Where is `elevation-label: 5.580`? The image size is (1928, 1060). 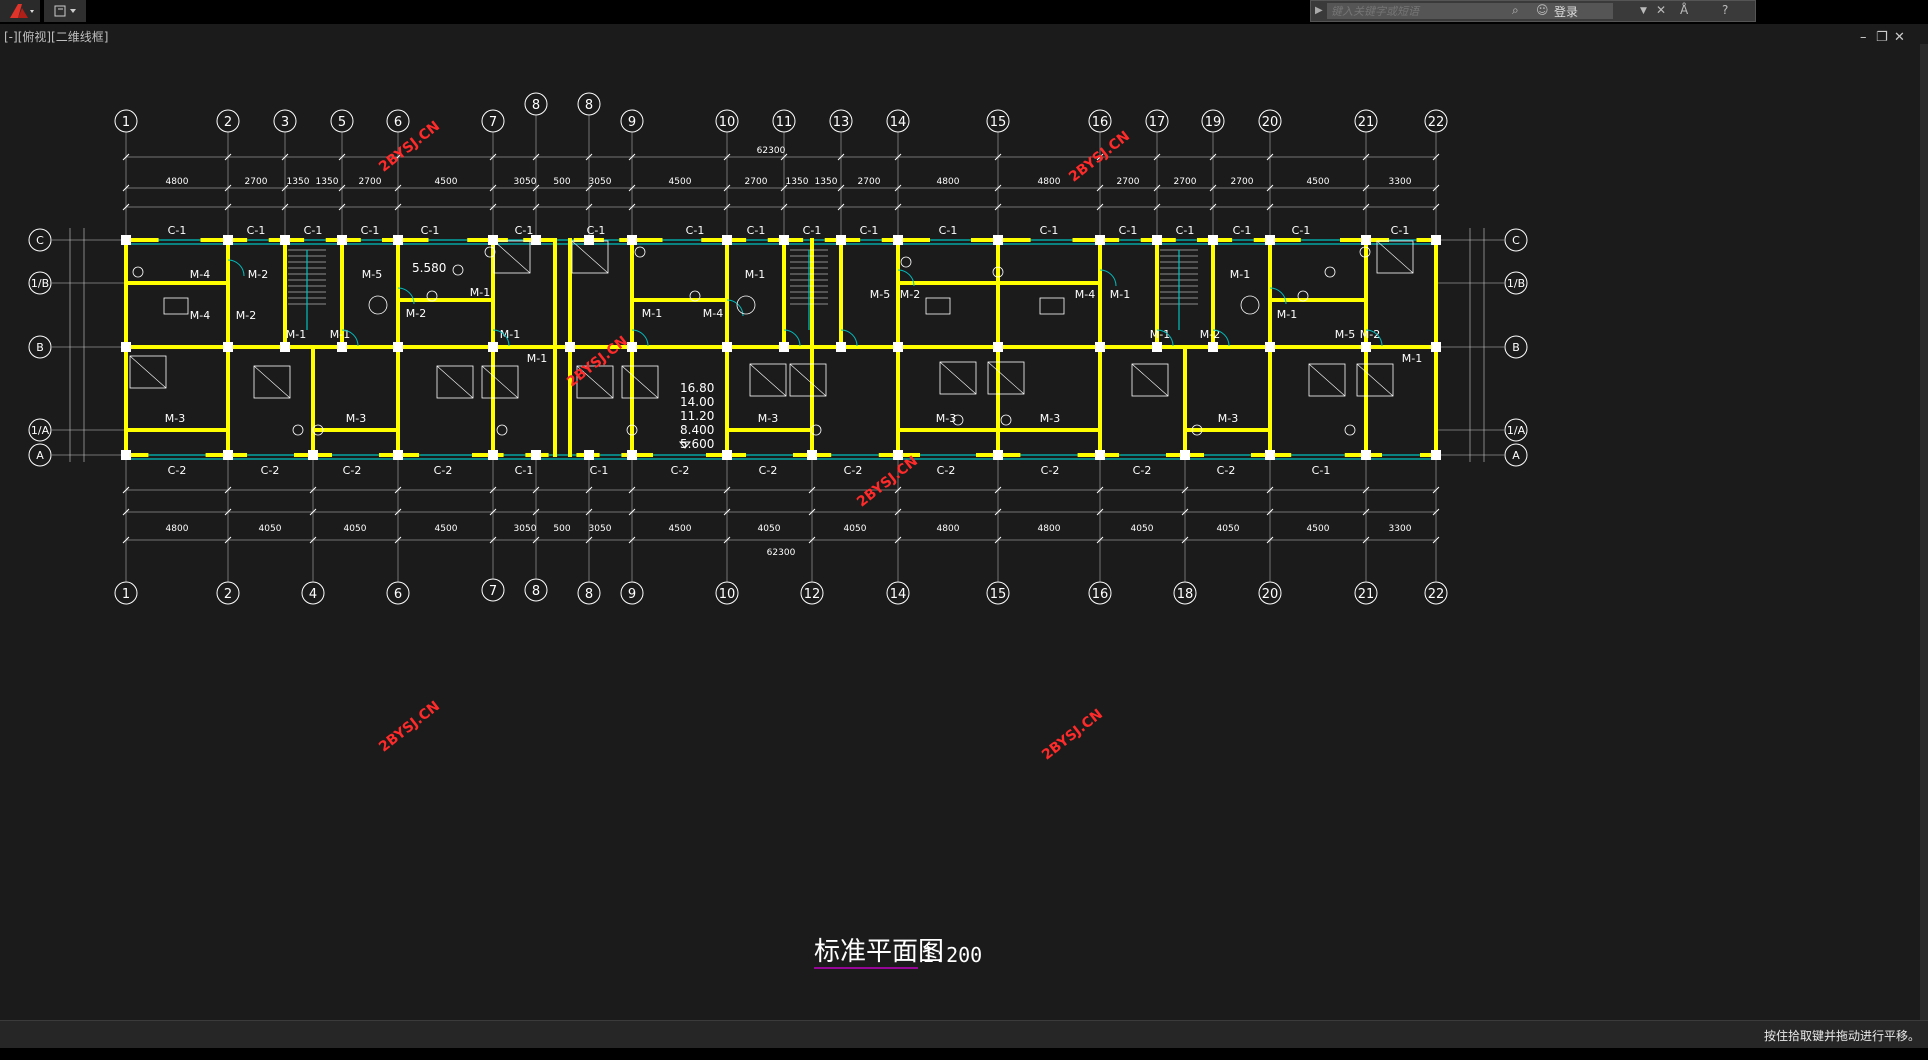 elevation-label: 5.580 is located at coordinates (429, 268).